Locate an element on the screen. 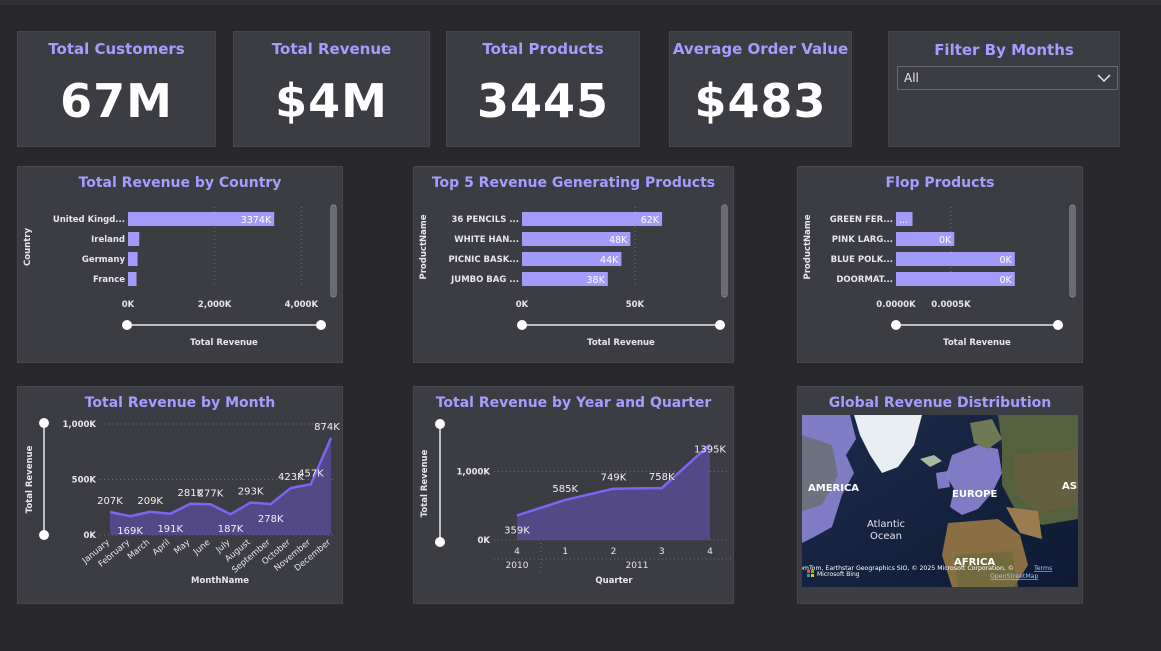 This screenshot has width=1161, height=651. kpi-card-aov: Average Order Value $483 is located at coordinates (760, 89).